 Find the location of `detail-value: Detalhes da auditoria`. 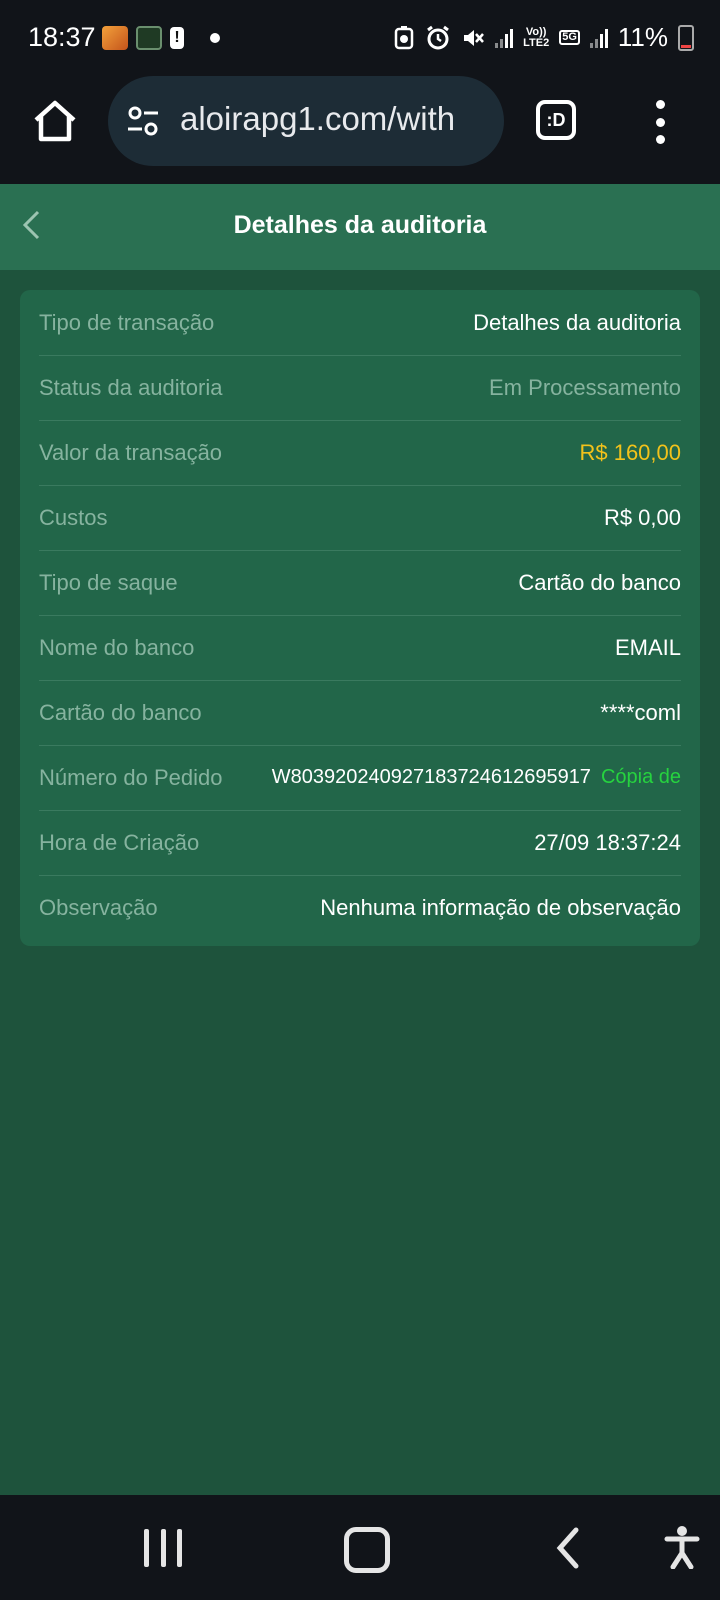

detail-value: Detalhes da auditoria is located at coordinates (577, 322).